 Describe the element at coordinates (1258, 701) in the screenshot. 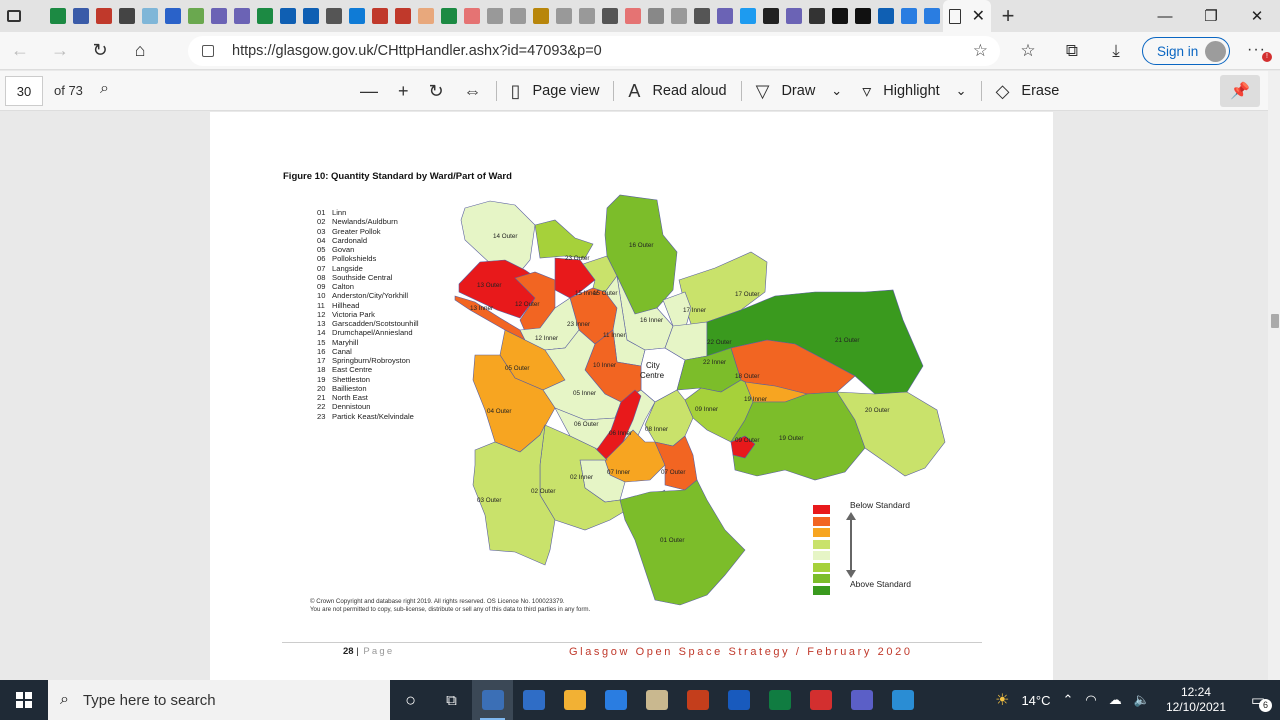

I see `notifications-icon: ▭ 6` at that location.